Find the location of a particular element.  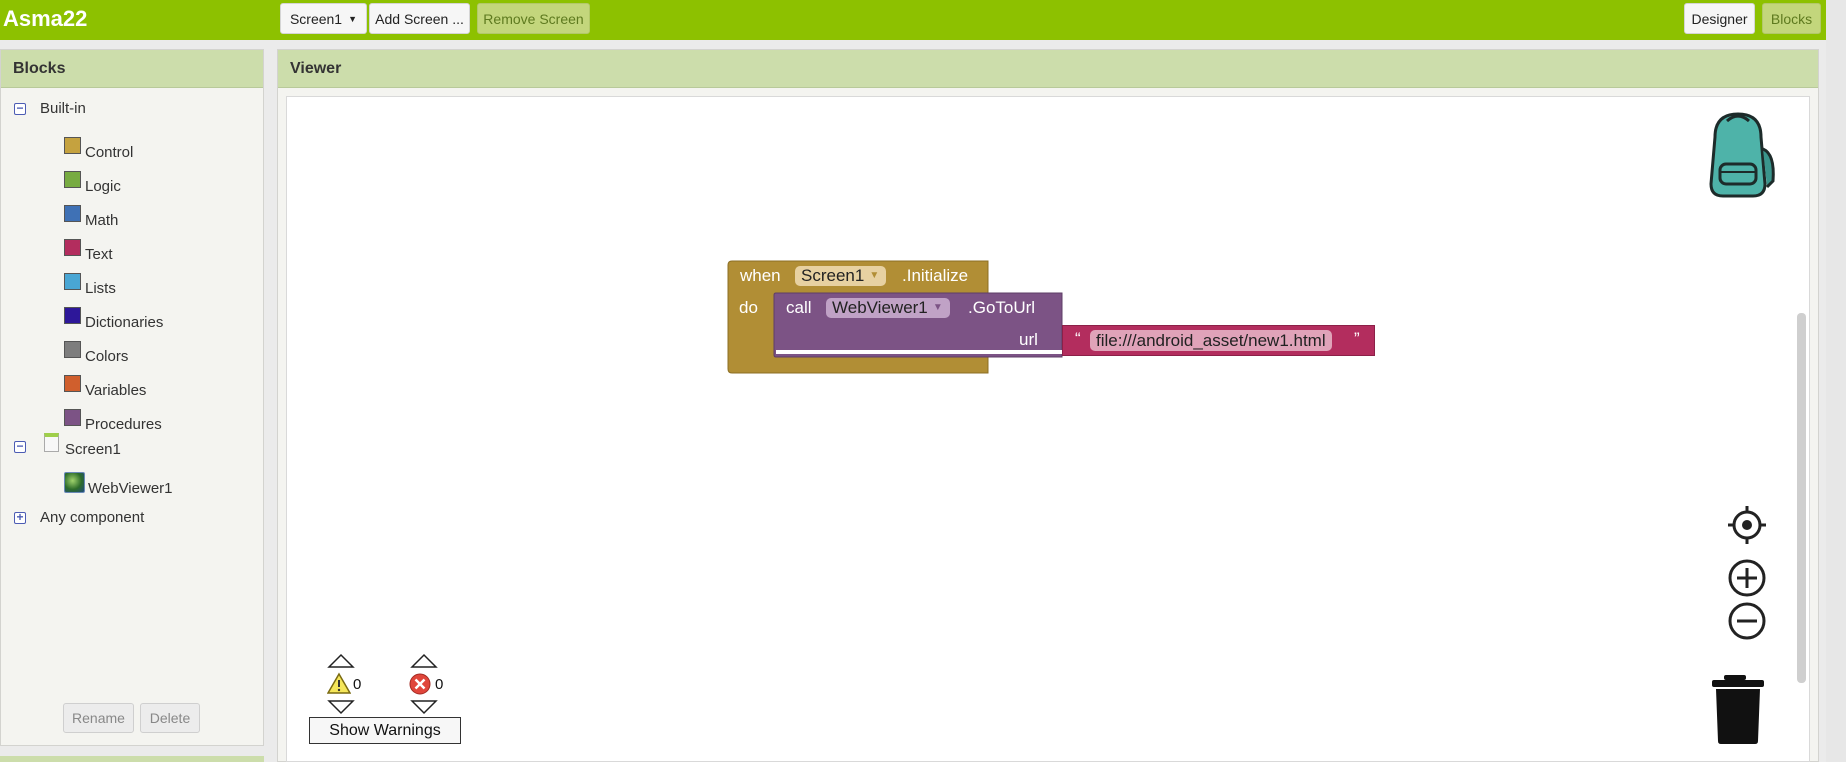

warning-next-arrow-icon is located at coordinates (341, 707).